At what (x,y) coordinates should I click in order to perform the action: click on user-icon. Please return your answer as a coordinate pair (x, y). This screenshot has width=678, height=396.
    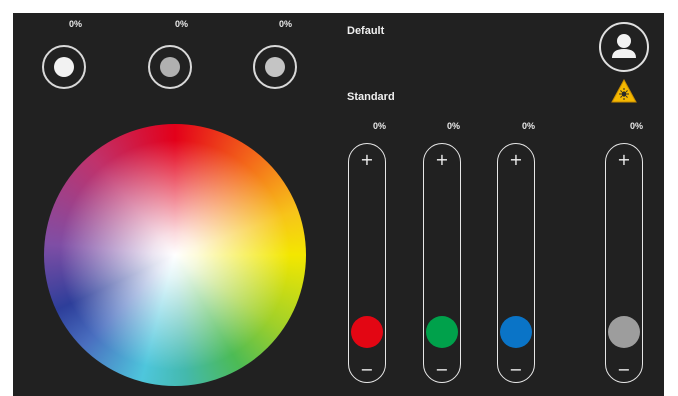
    Looking at the image, I should click on (624, 46).